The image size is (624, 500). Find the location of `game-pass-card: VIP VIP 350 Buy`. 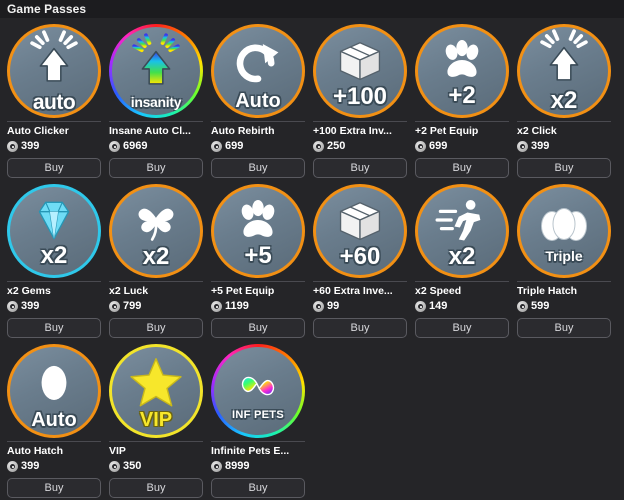

game-pass-card: VIP VIP 350 Buy is located at coordinates (155, 421).